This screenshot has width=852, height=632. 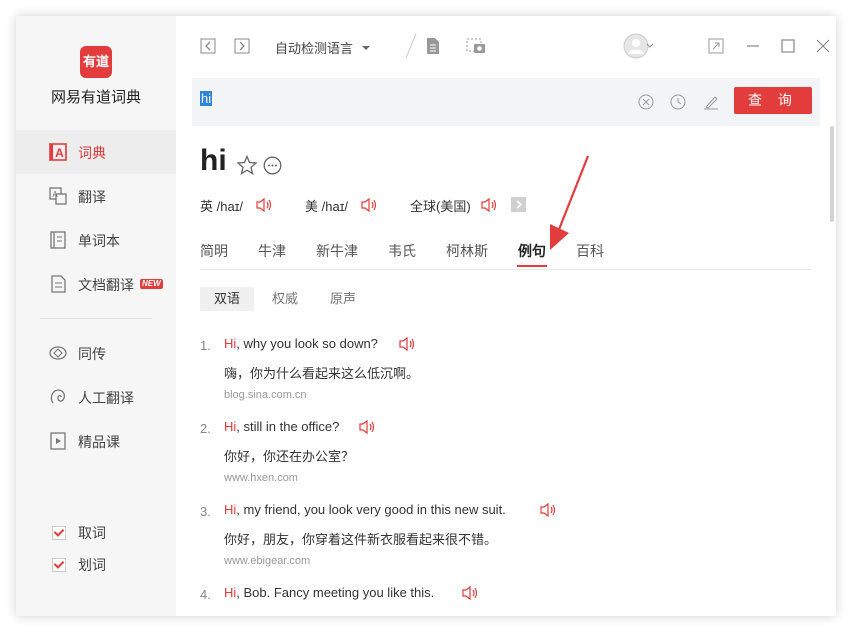 What do you see at coordinates (288, 426) in the screenshot?
I see `example-text: , still in the office?` at bounding box center [288, 426].